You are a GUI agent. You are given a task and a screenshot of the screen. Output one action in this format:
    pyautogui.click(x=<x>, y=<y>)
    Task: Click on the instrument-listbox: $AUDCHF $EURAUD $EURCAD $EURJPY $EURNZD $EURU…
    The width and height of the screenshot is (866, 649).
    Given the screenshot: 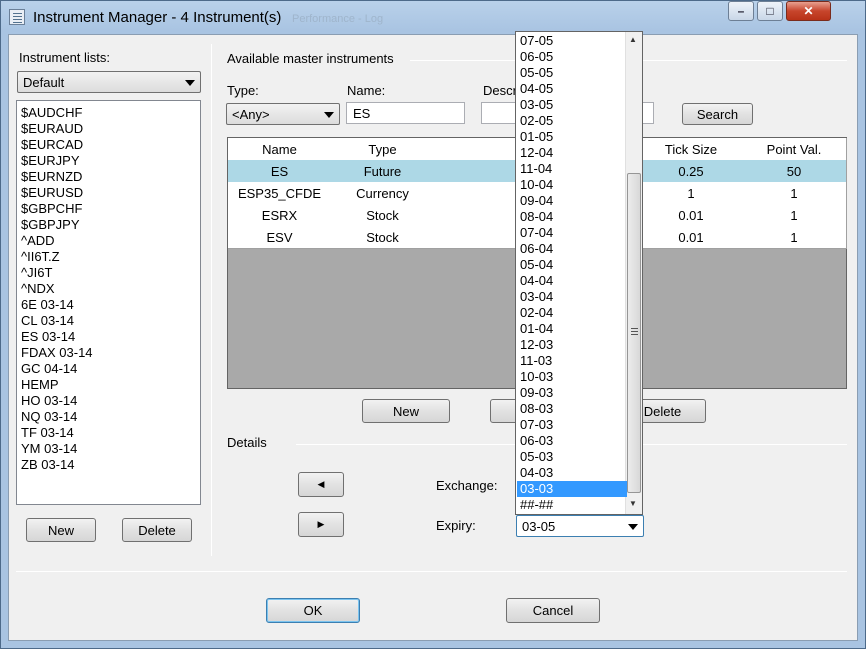 What is the action you would take?
    pyautogui.click(x=108, y=302)
    